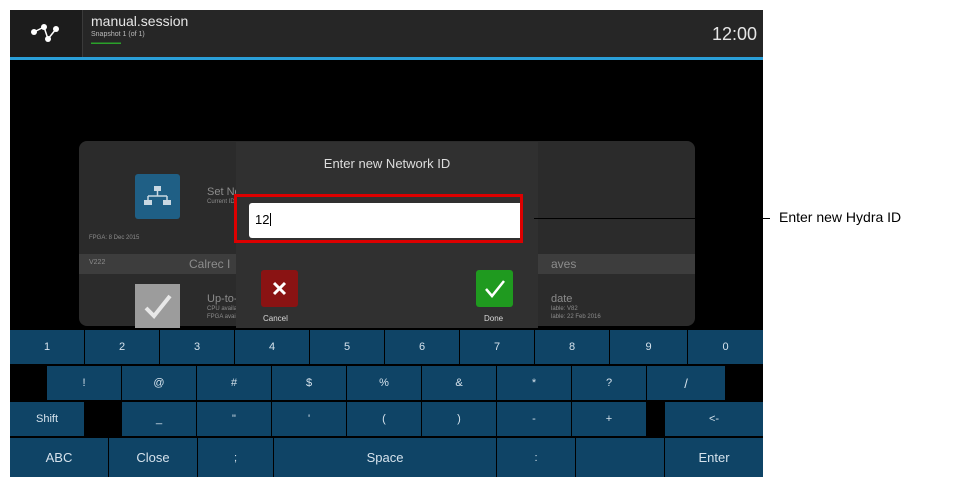 The height and width of the screenshot is (477, 963). I want to click on key-1: 1, so click(47, 347).